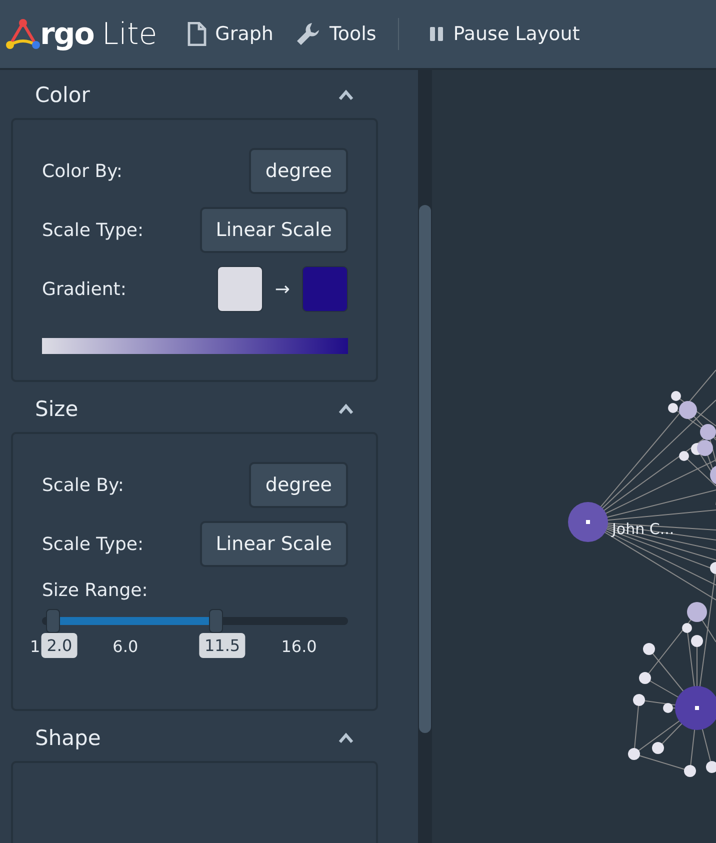 The image size is (716, 843). What do you see at coordinates (82, 171) in the screenshot?
I see `field-label: Color By:` at bounding box center [82, 171].